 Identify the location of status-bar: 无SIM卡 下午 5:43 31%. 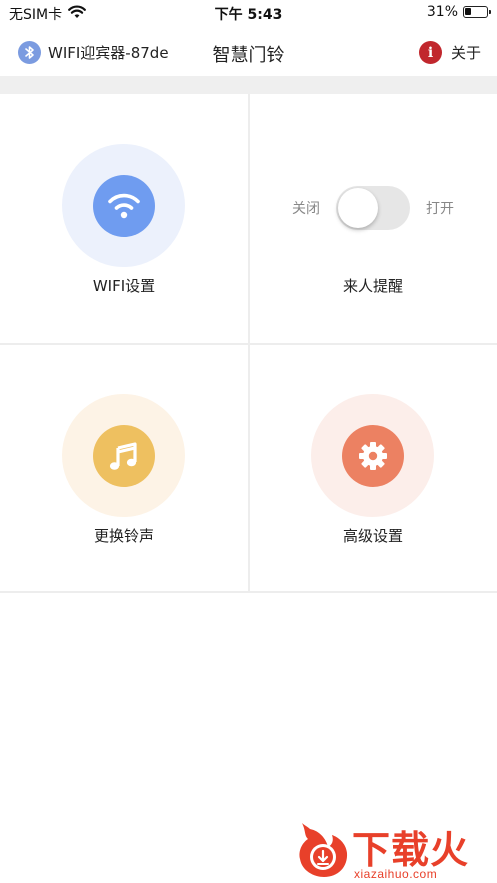
(248, 13).